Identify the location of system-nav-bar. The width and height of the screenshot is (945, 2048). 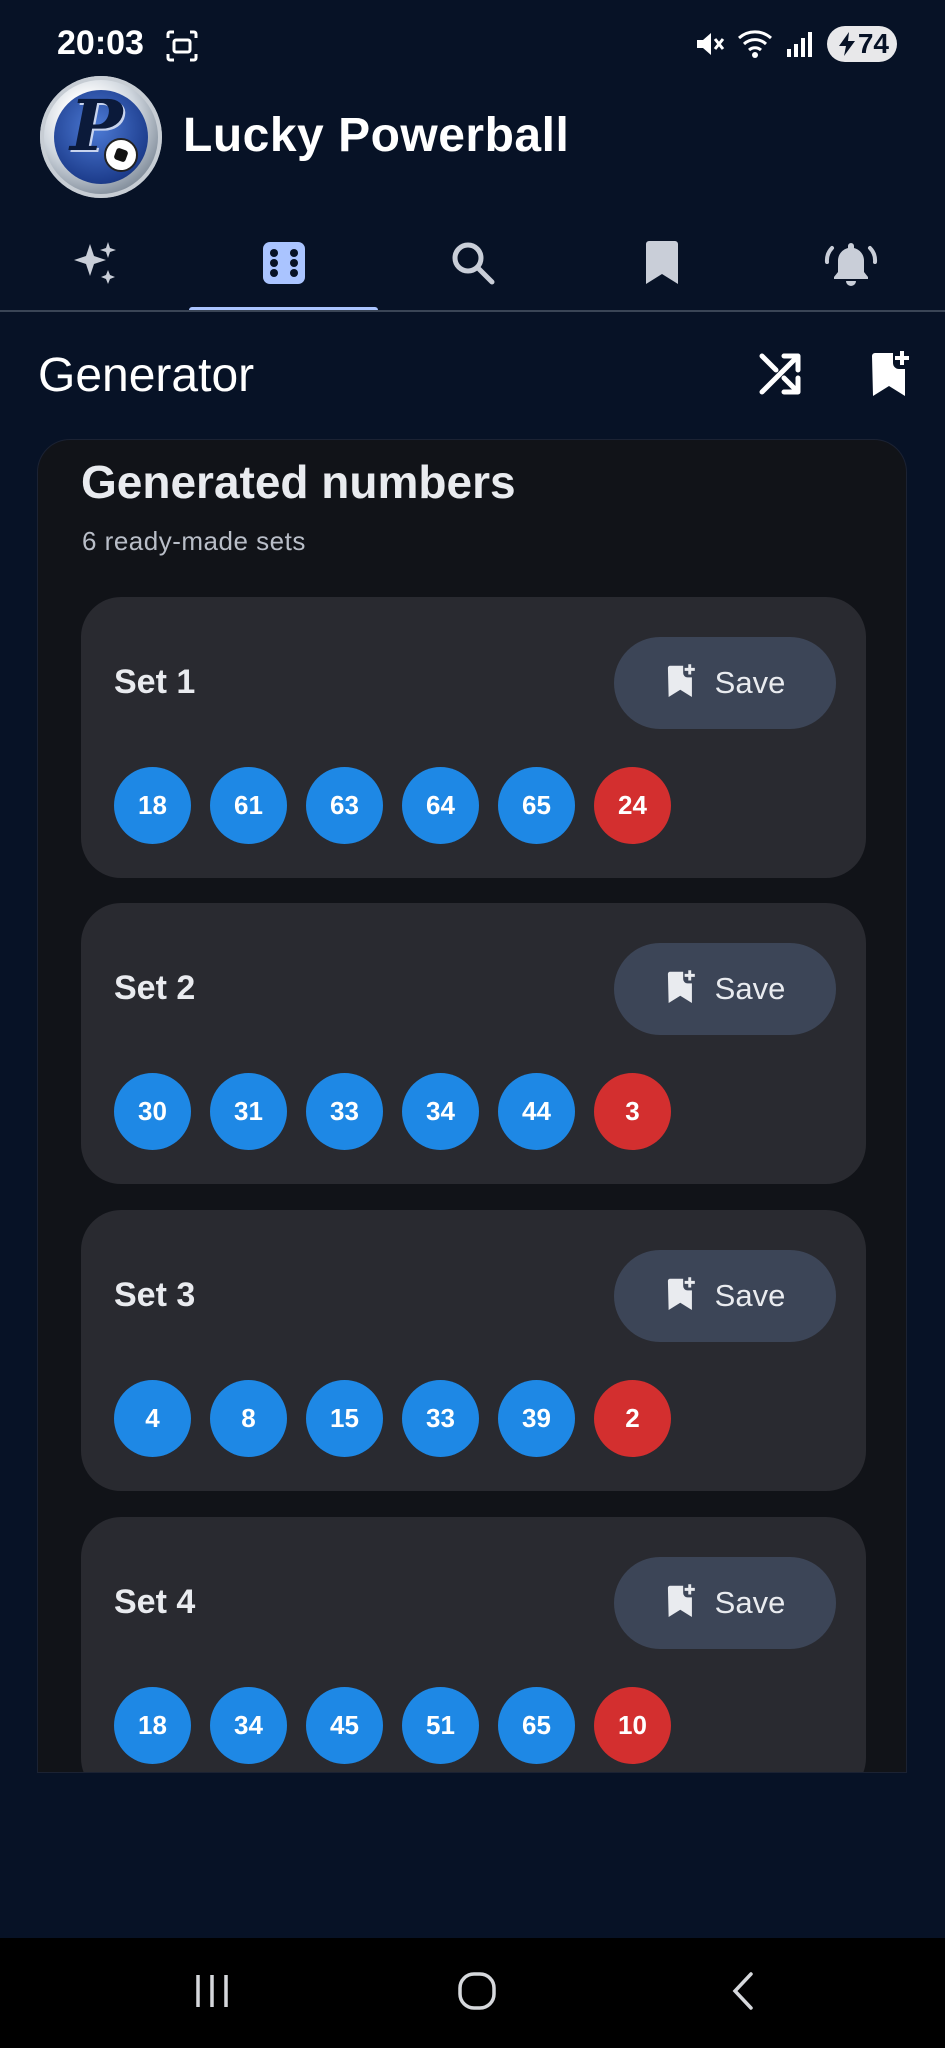
(472, 1993).